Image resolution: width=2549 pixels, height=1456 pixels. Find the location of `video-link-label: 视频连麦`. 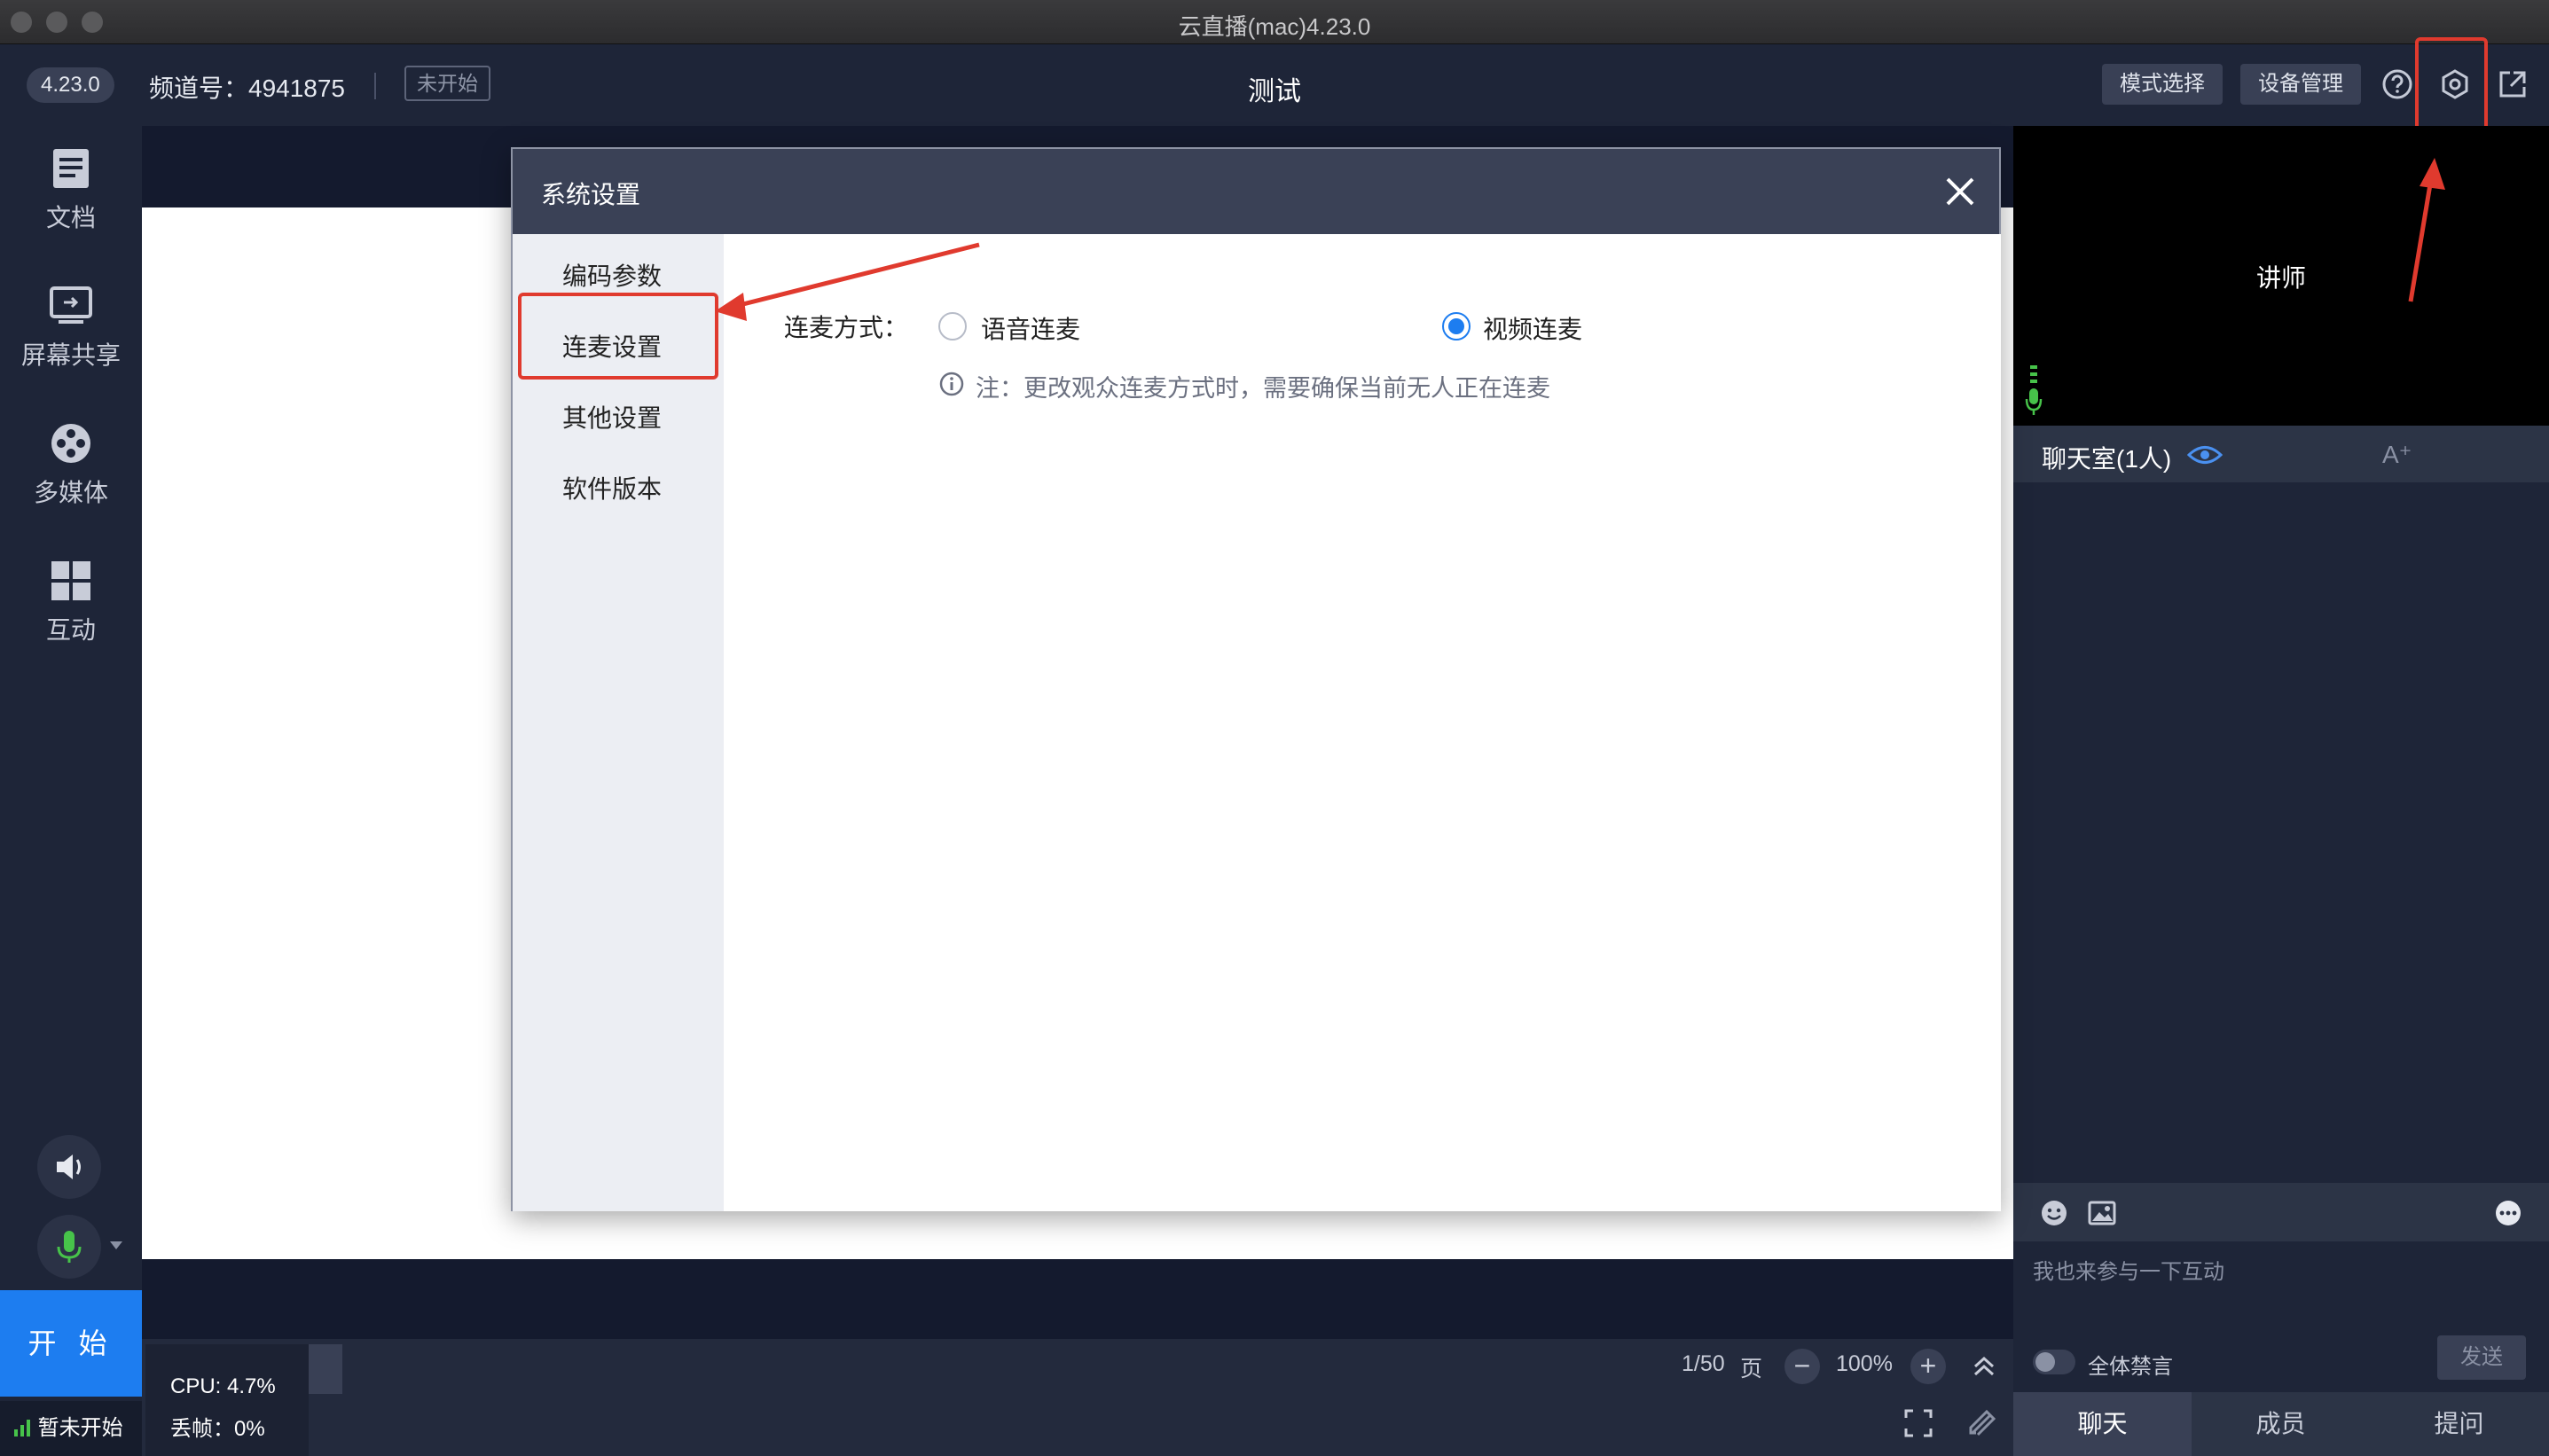

video-link-label: 视频连麦 is located at coordinates (1532, 328).